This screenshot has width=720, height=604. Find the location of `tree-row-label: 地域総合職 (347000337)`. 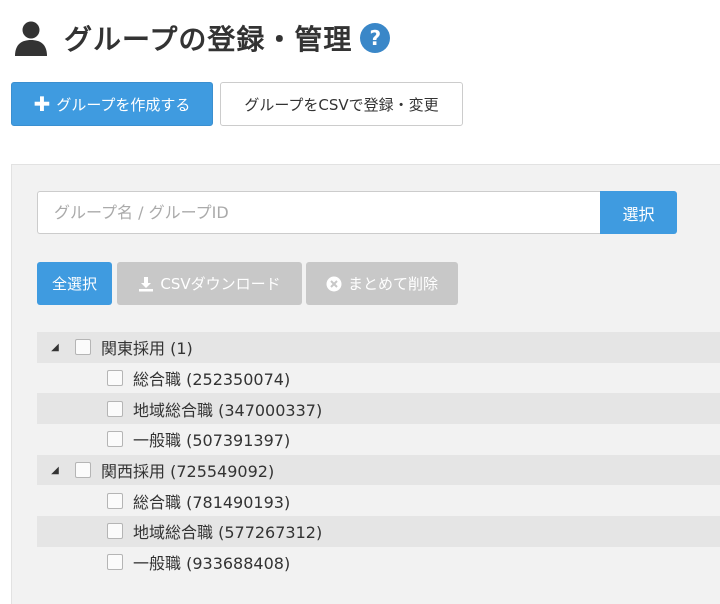

tree-row-label: 地域総合職 (347000337) is located at coordinates (228, 410).